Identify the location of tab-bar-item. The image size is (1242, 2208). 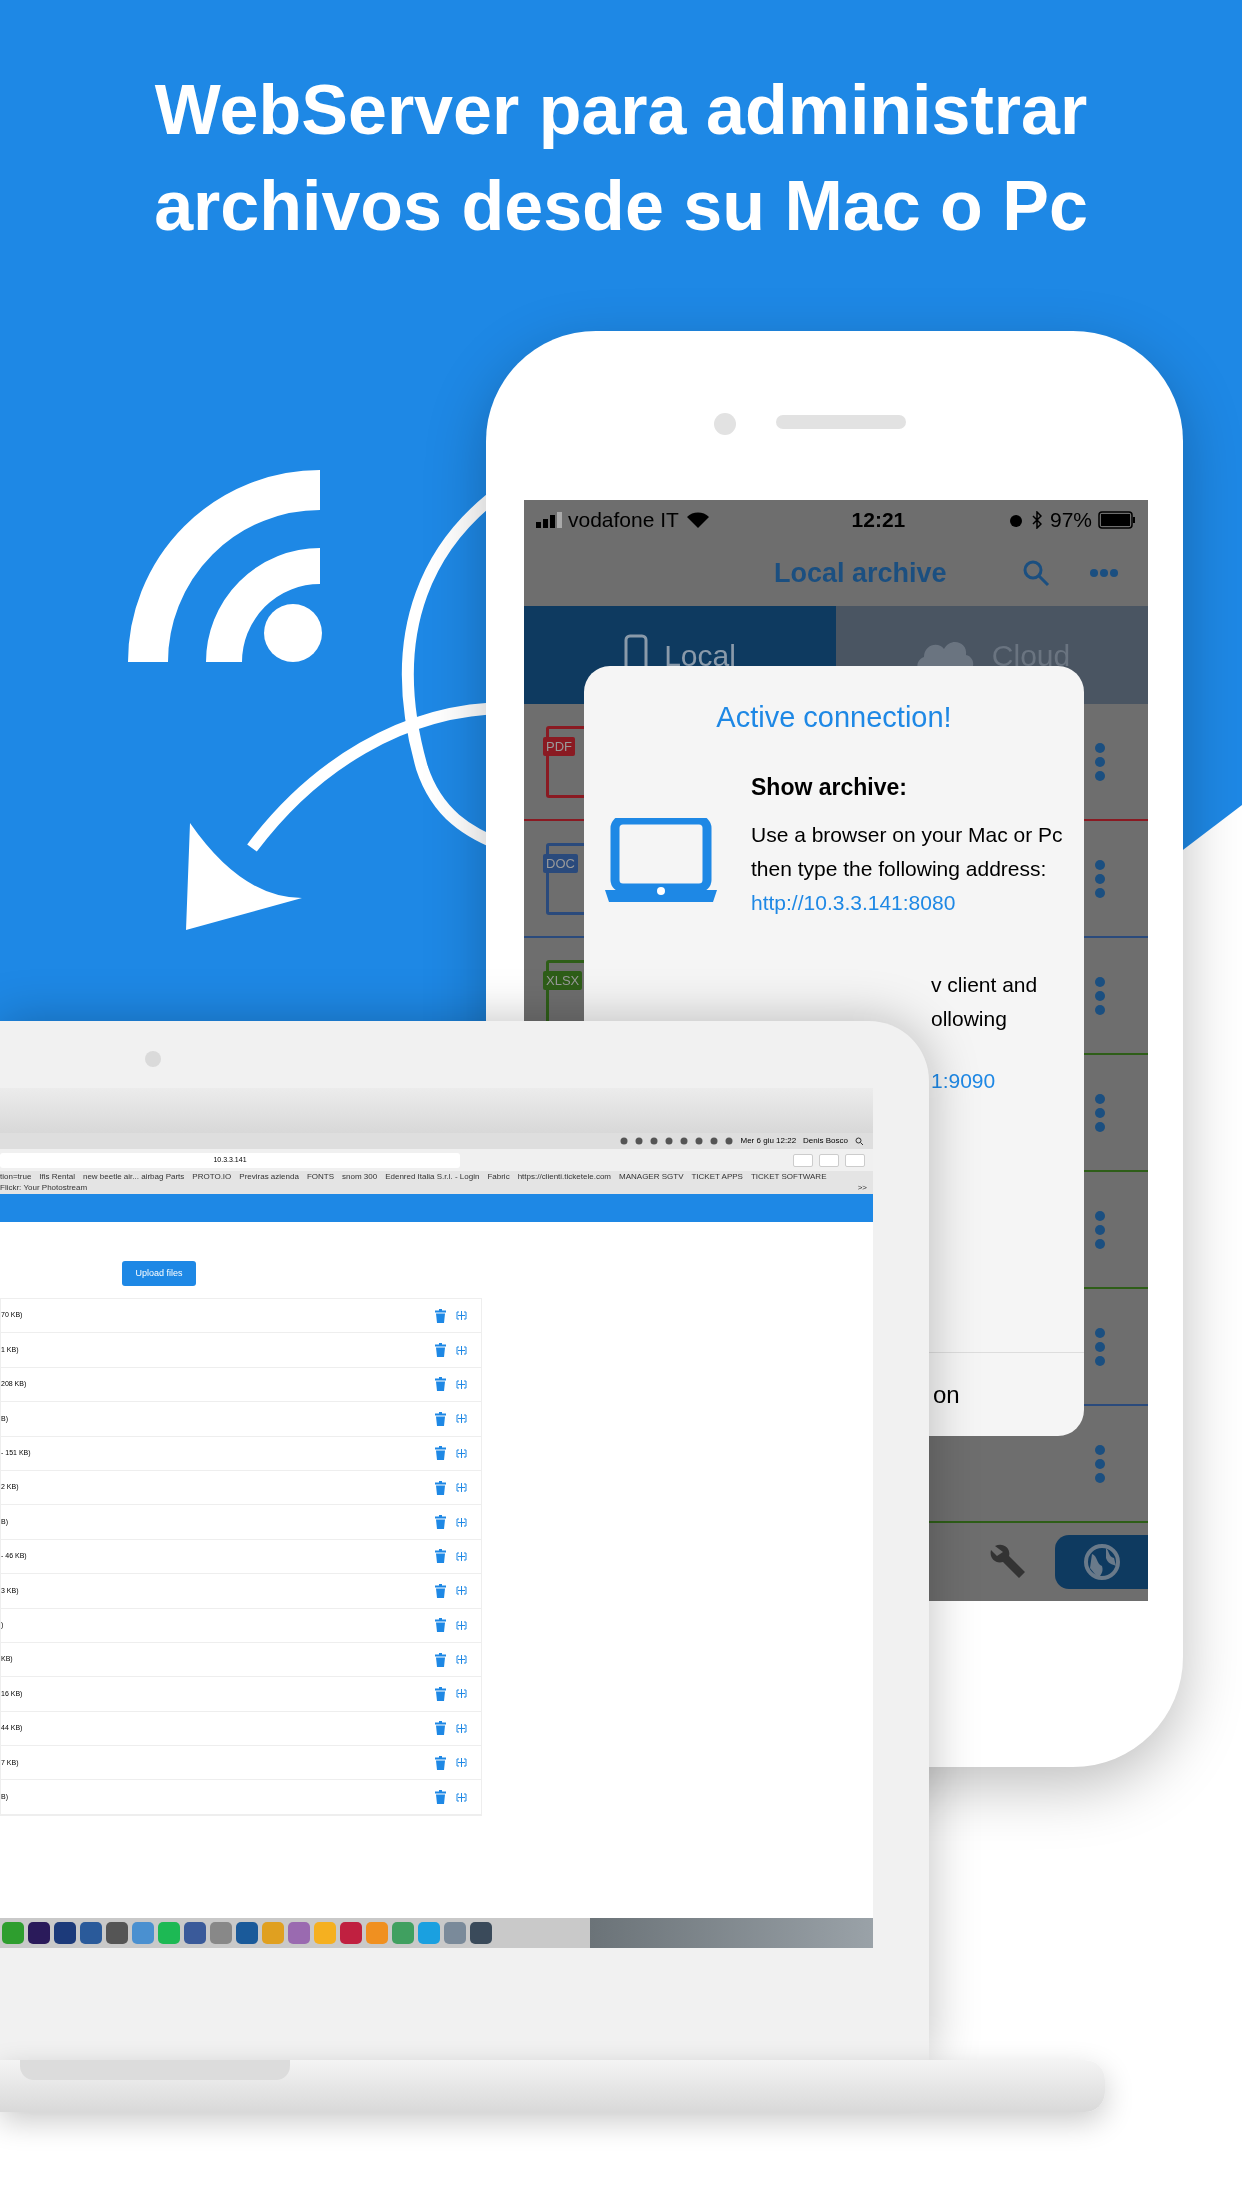
(1101, 1562).